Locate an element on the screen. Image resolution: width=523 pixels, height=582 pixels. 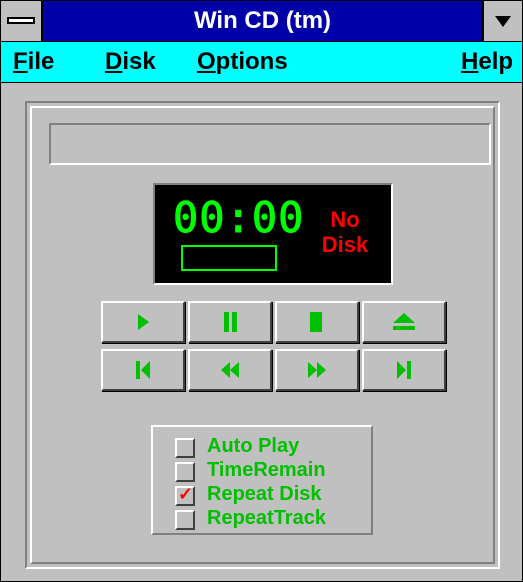
previous-track-button is located at coordinates (143, 370).